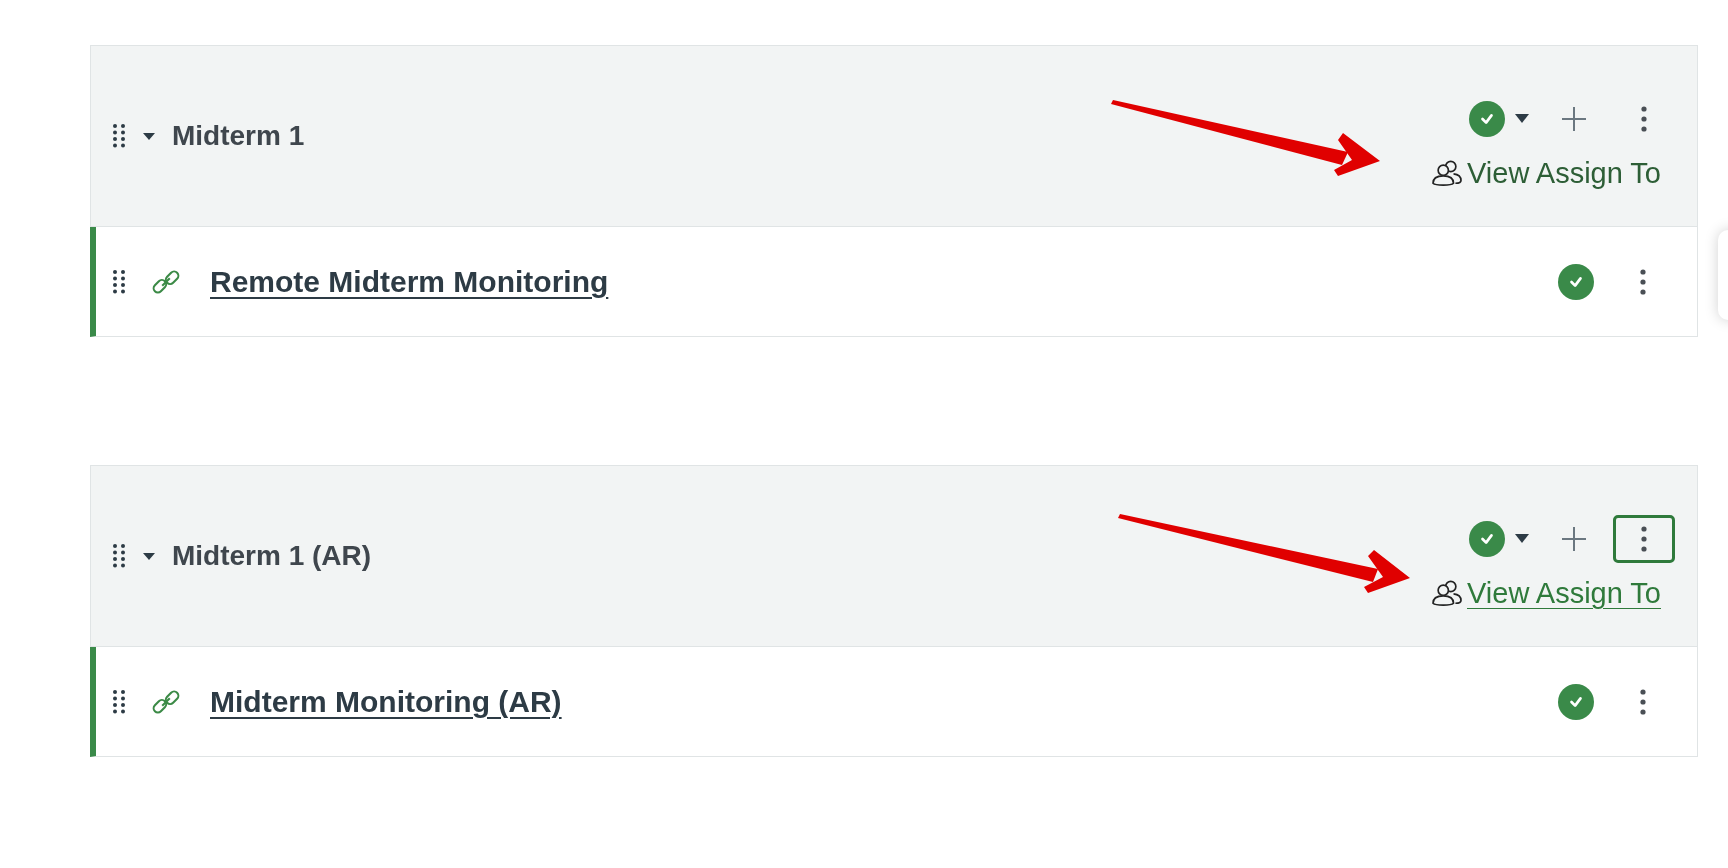 The height and width of the screenshot is (868, 1728). What do you see at coordinates (238, 136) in the screenshot?
I see `module-title: Midterm 1` at bounding box center [238, 136].